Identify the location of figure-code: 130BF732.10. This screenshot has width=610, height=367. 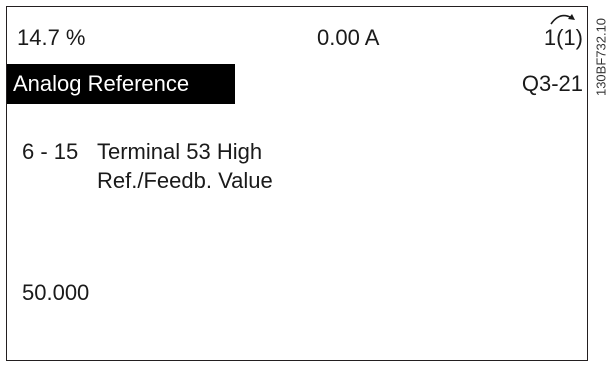
(600, 57).